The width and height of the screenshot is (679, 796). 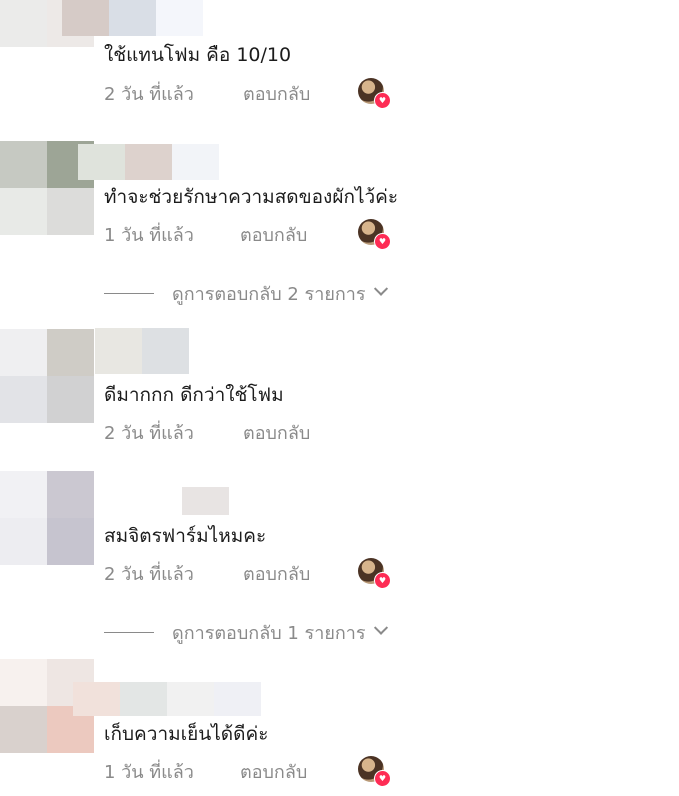 What do you see at coordinates (251, 197) in the screenshot?
I see `comment-text: ทำจะช่วยรักษาความสดของผักไว้ค่ะ` at bounding box center [251, 197].